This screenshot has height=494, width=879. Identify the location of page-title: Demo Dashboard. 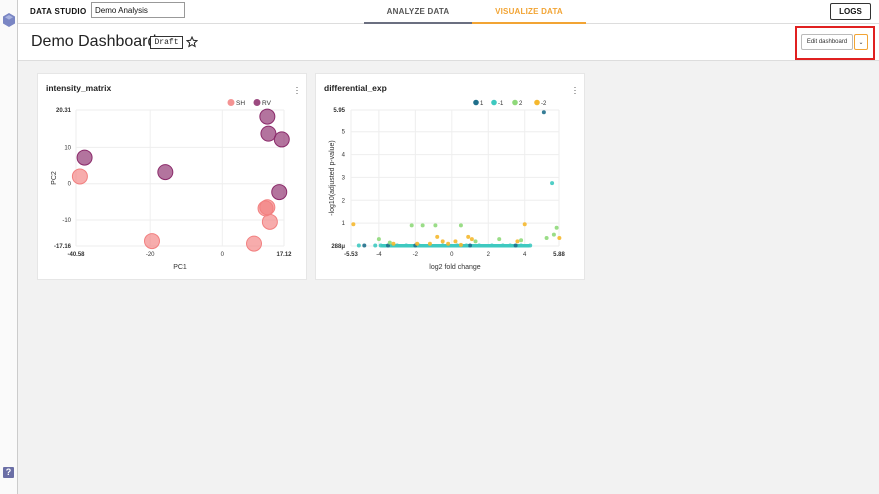
(94, 41).